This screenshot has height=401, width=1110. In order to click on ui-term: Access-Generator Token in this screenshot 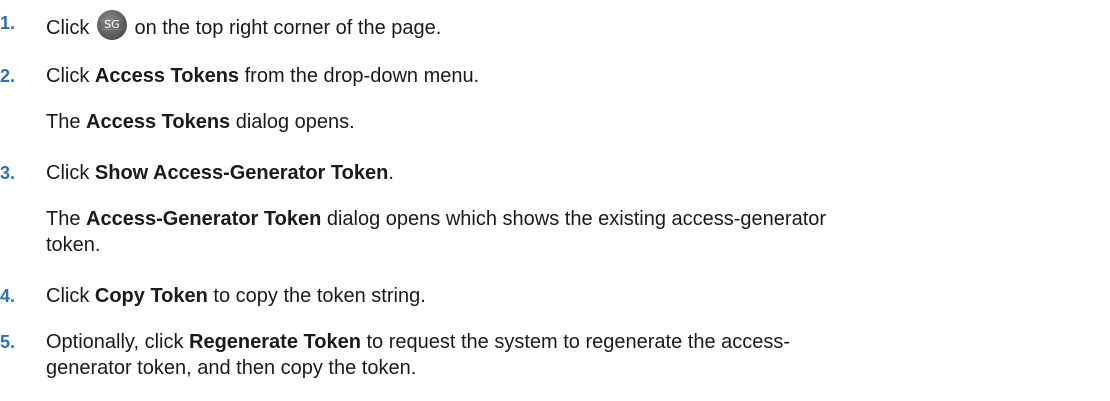, I will do `click(204, 219)`.